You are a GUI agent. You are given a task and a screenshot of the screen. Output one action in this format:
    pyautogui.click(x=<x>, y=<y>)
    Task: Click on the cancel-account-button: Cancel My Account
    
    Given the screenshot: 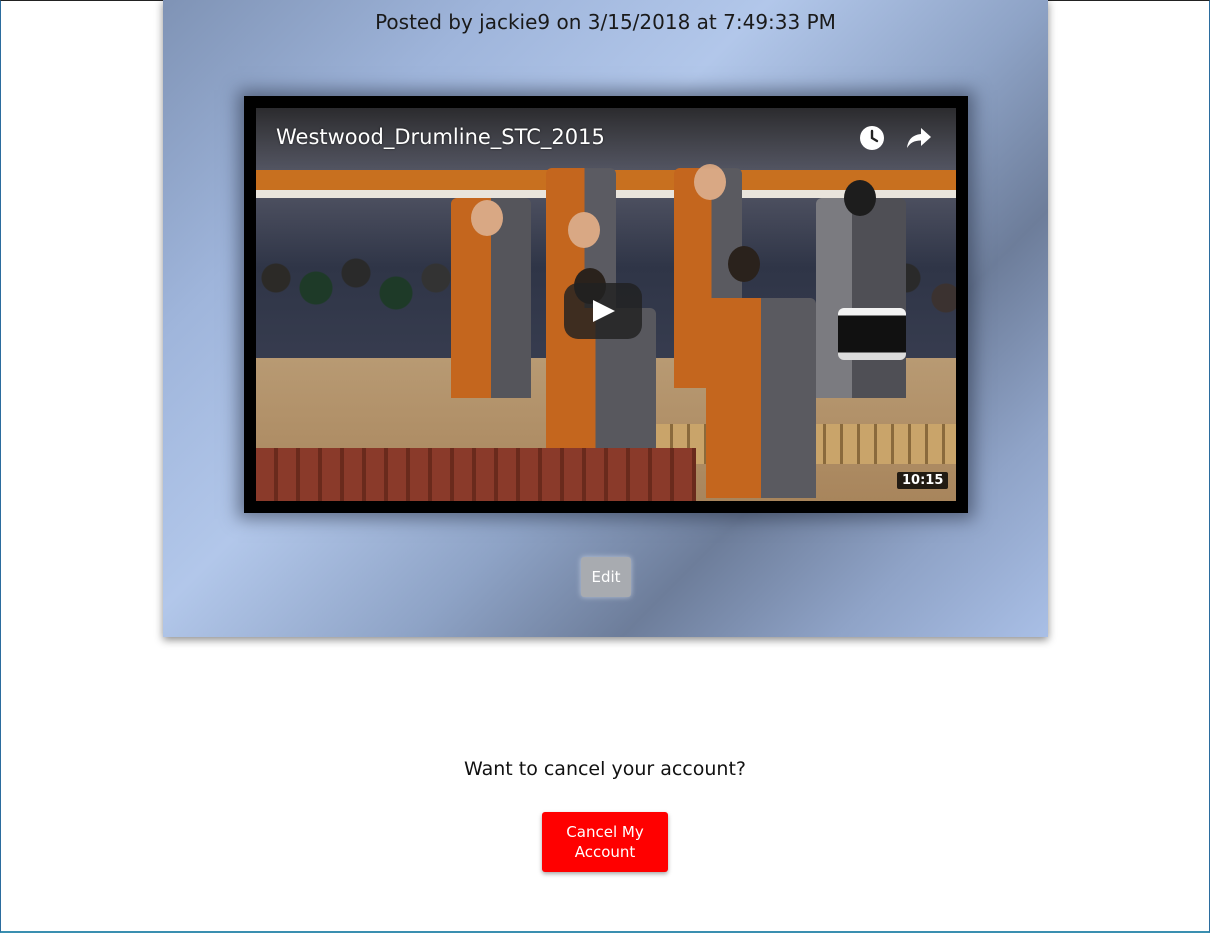 What is the action you would take?
    pyautogui.click(x=605, y=842)
    